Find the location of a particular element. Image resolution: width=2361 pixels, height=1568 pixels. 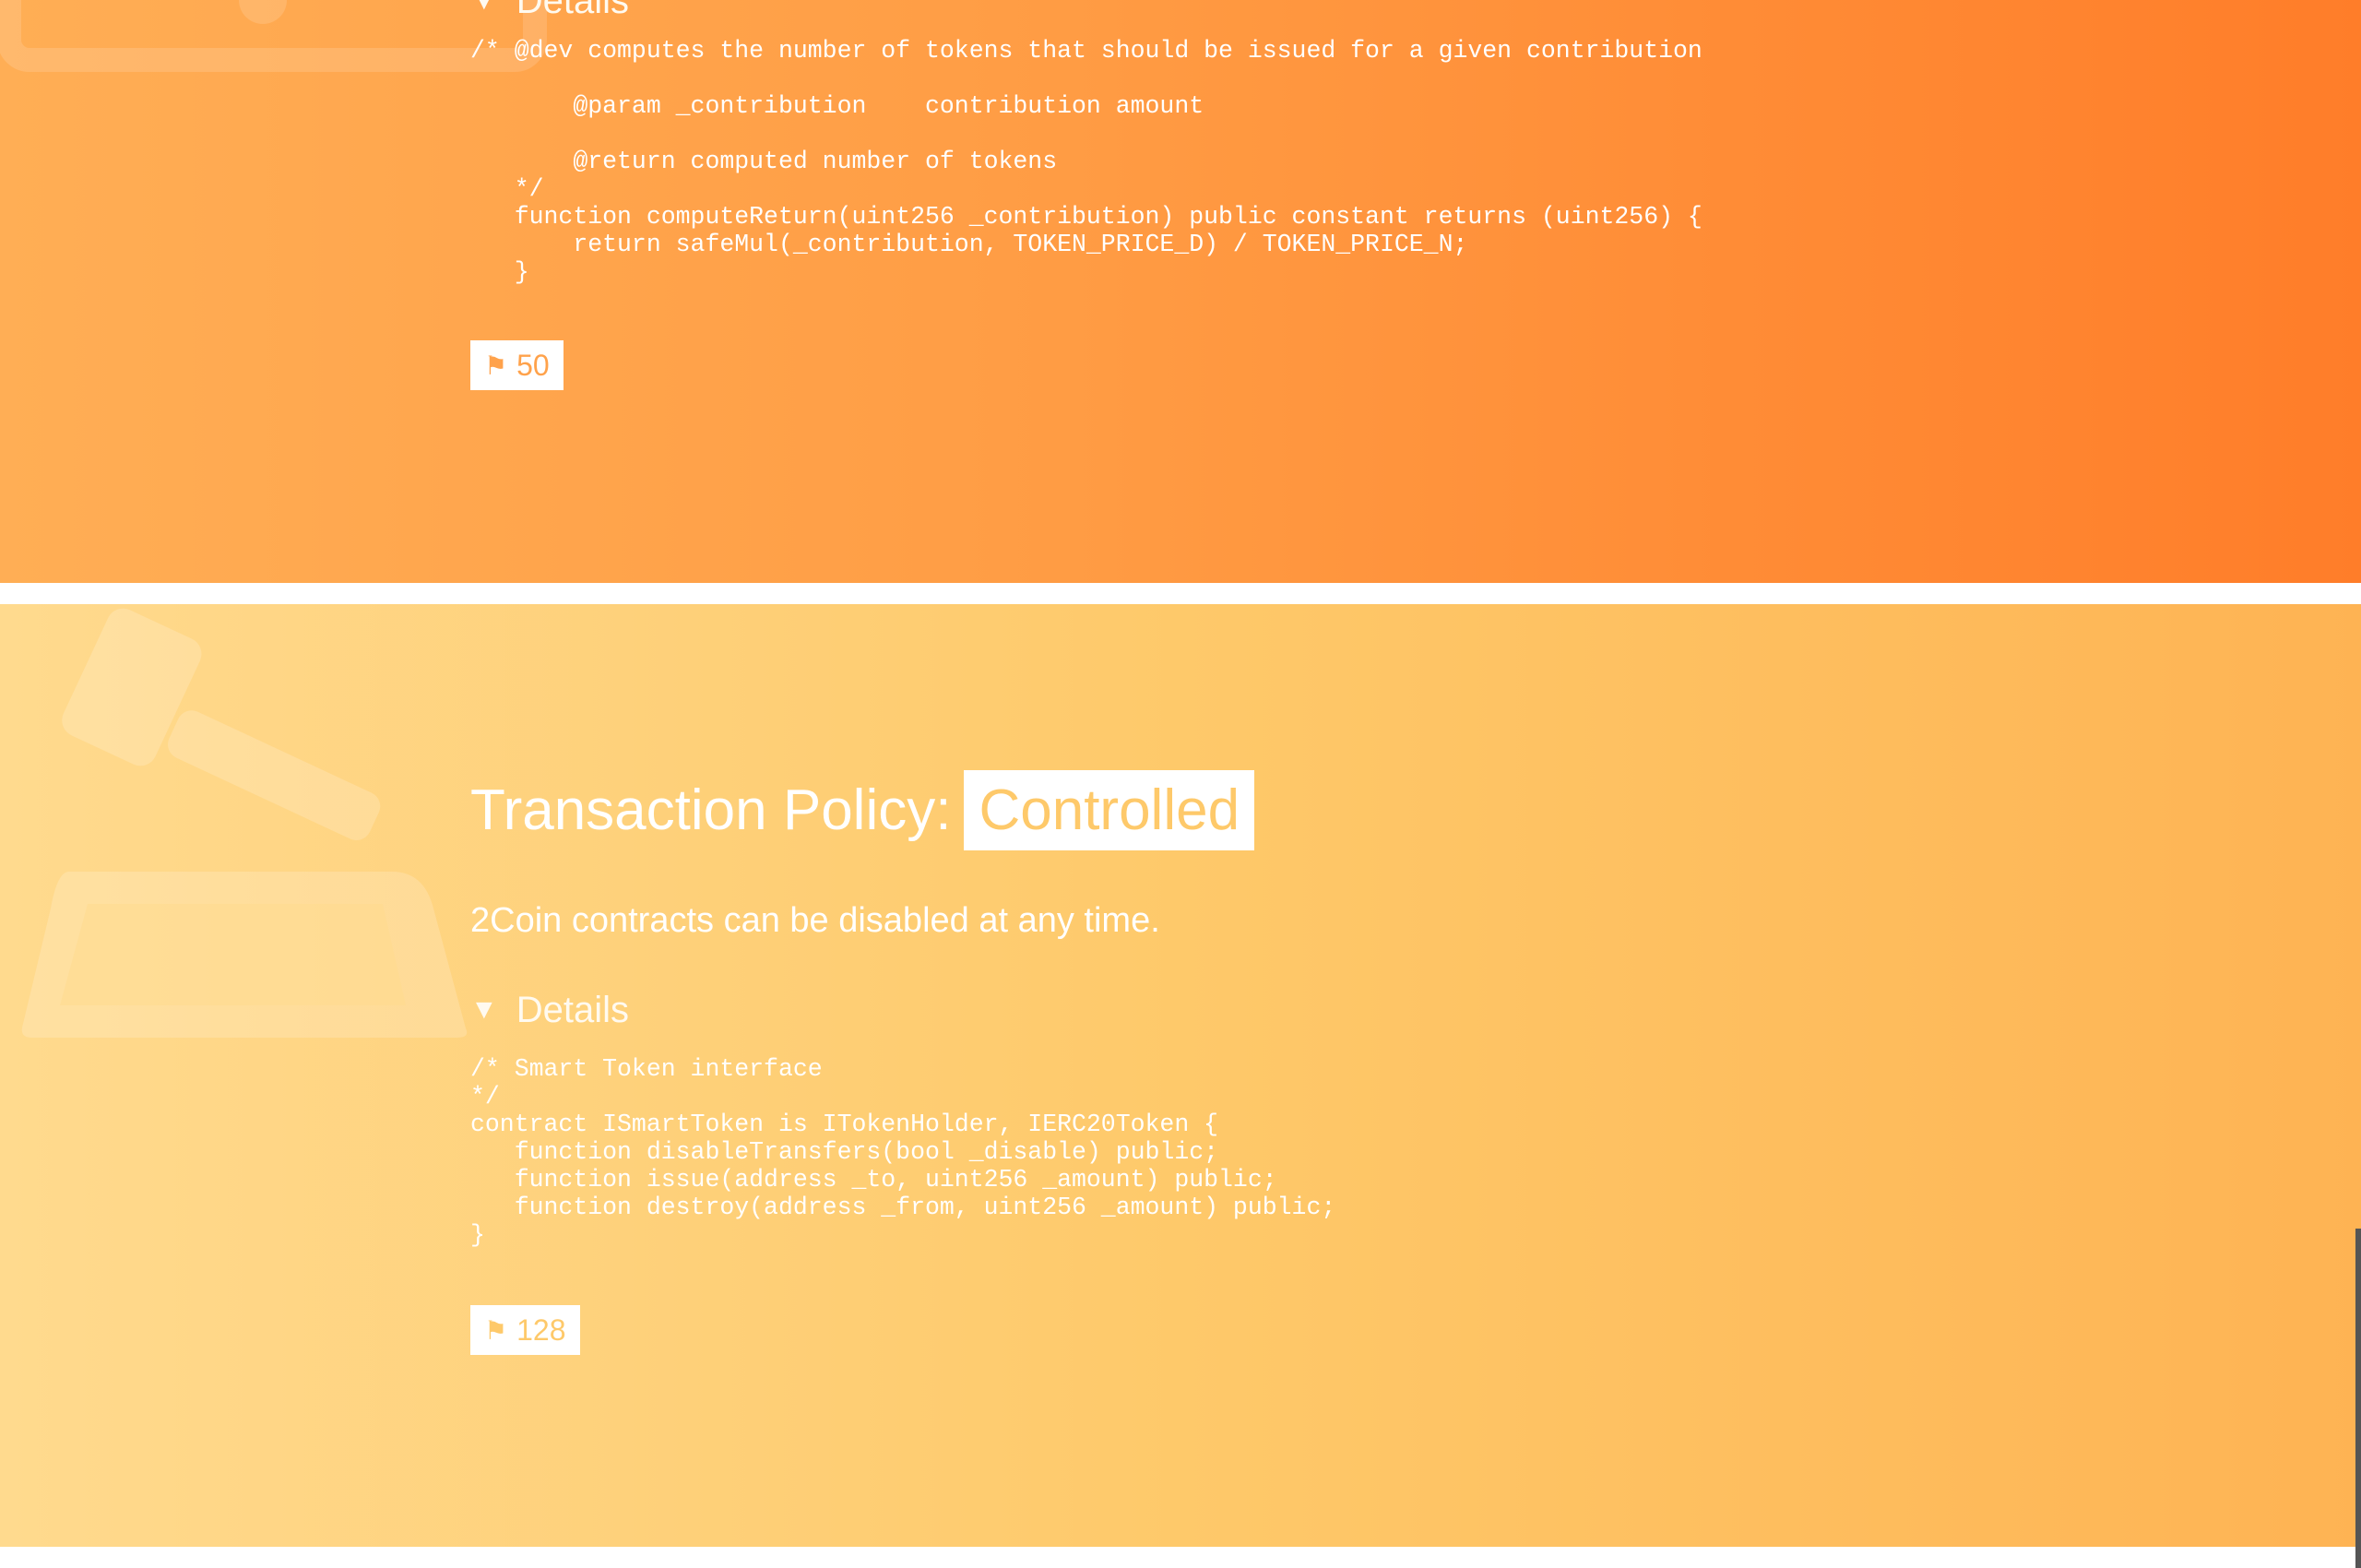

policy-value-badge: Controlled is located at coordinates (1109, 810).